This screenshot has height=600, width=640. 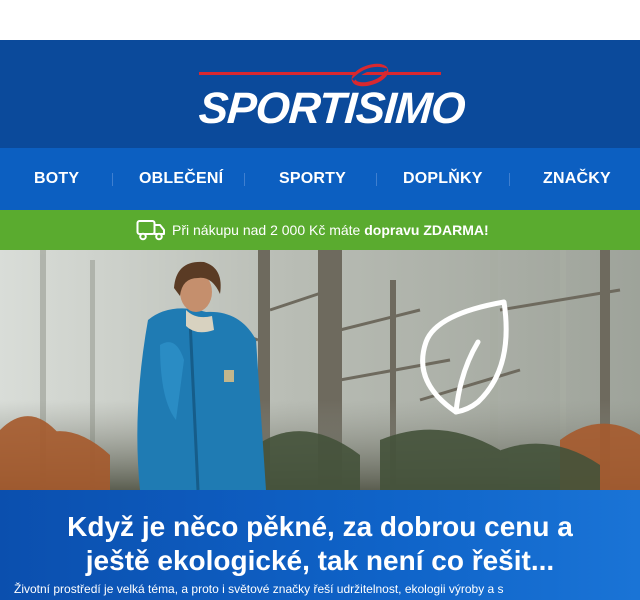 What do you see at coordinates (332, 108) in the screenshot?
I see `logo-text: SPORTISIMO` at bounding box center [332, 108].